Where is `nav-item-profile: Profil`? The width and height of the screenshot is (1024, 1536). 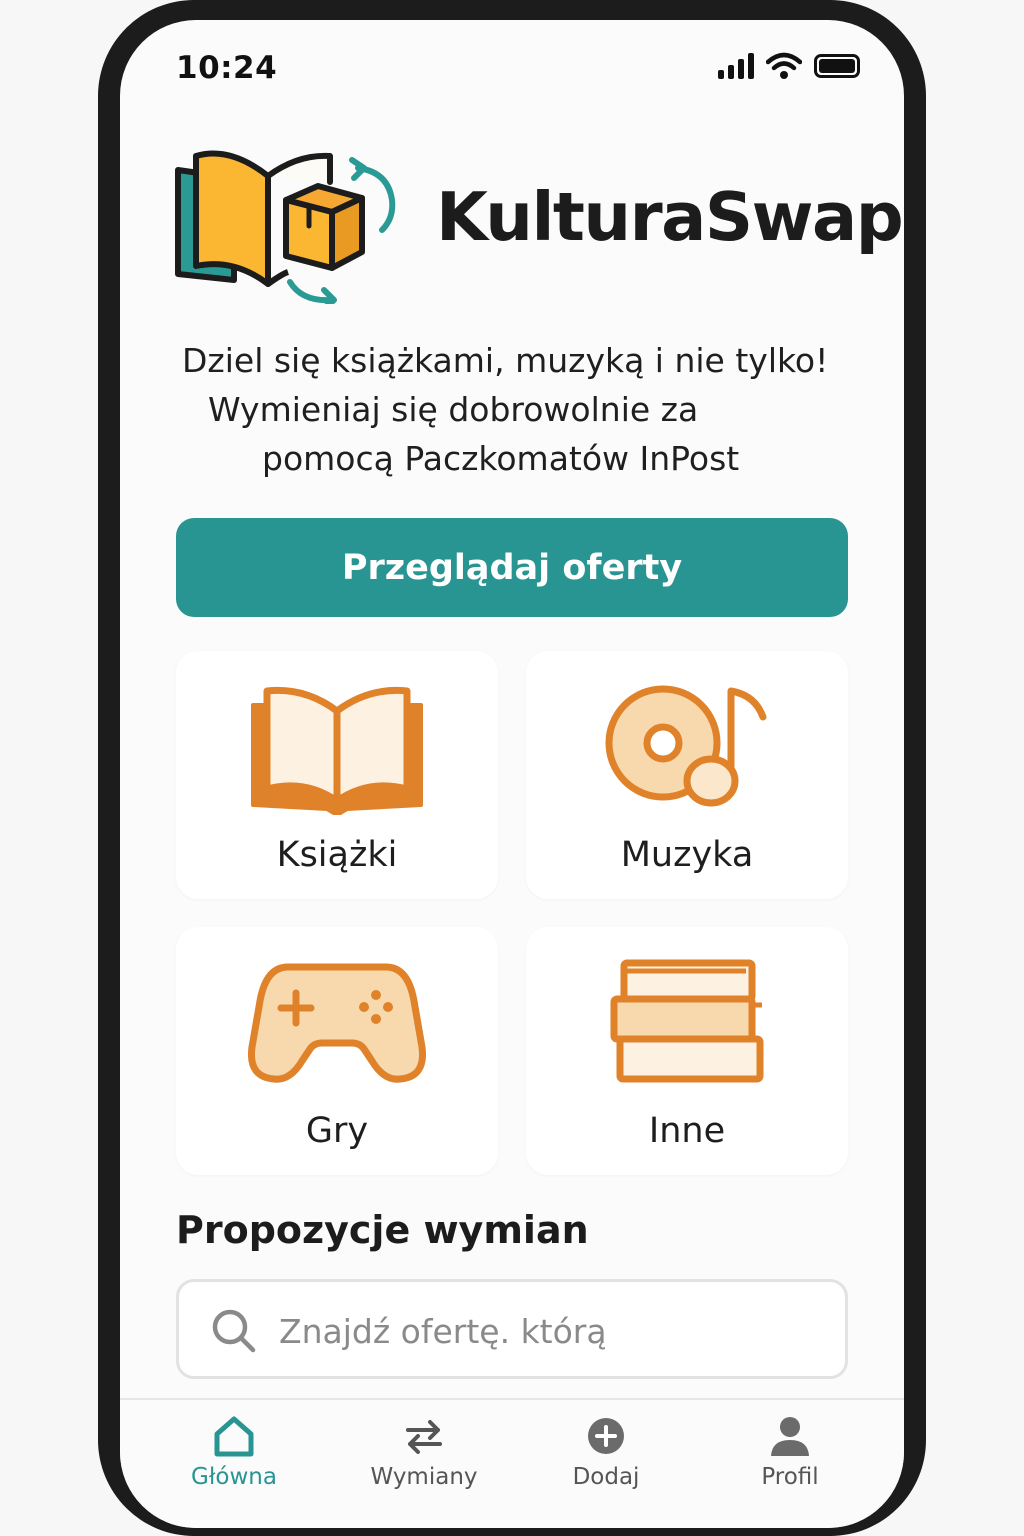
nav-item-profile: Profil is located at coordinates (790, 1452).